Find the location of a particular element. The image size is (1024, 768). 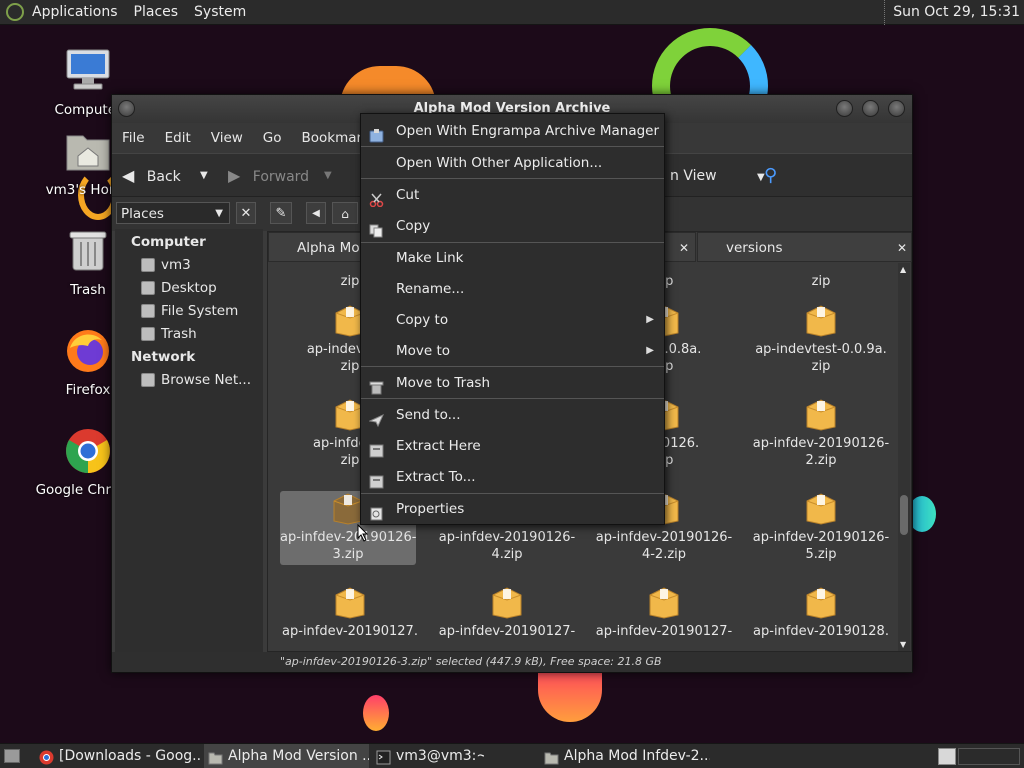

sidebar-item-desktop: Desktop is located at coordinates (179, 288).